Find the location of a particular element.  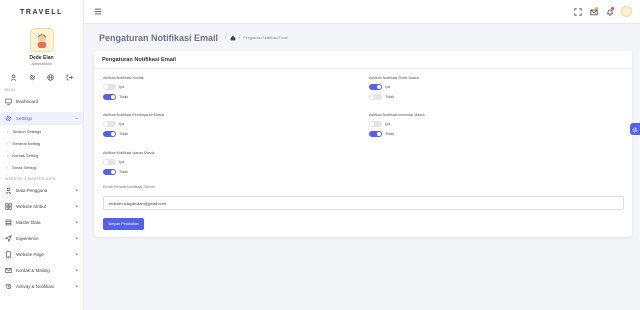

notif-group-label: Aktifkan Notifikasi Pembayaran Masuk is located at coordinates (134, 115).